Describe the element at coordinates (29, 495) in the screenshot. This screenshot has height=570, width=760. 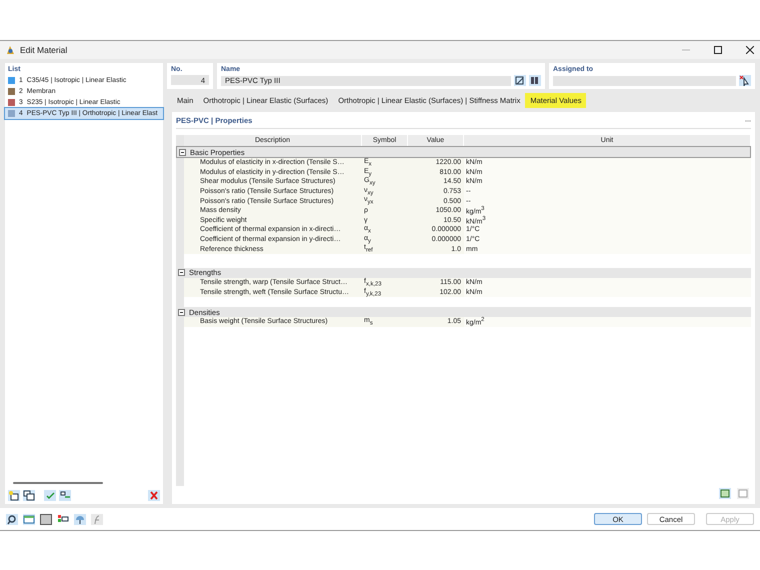
I see `copy-icon` at that location.